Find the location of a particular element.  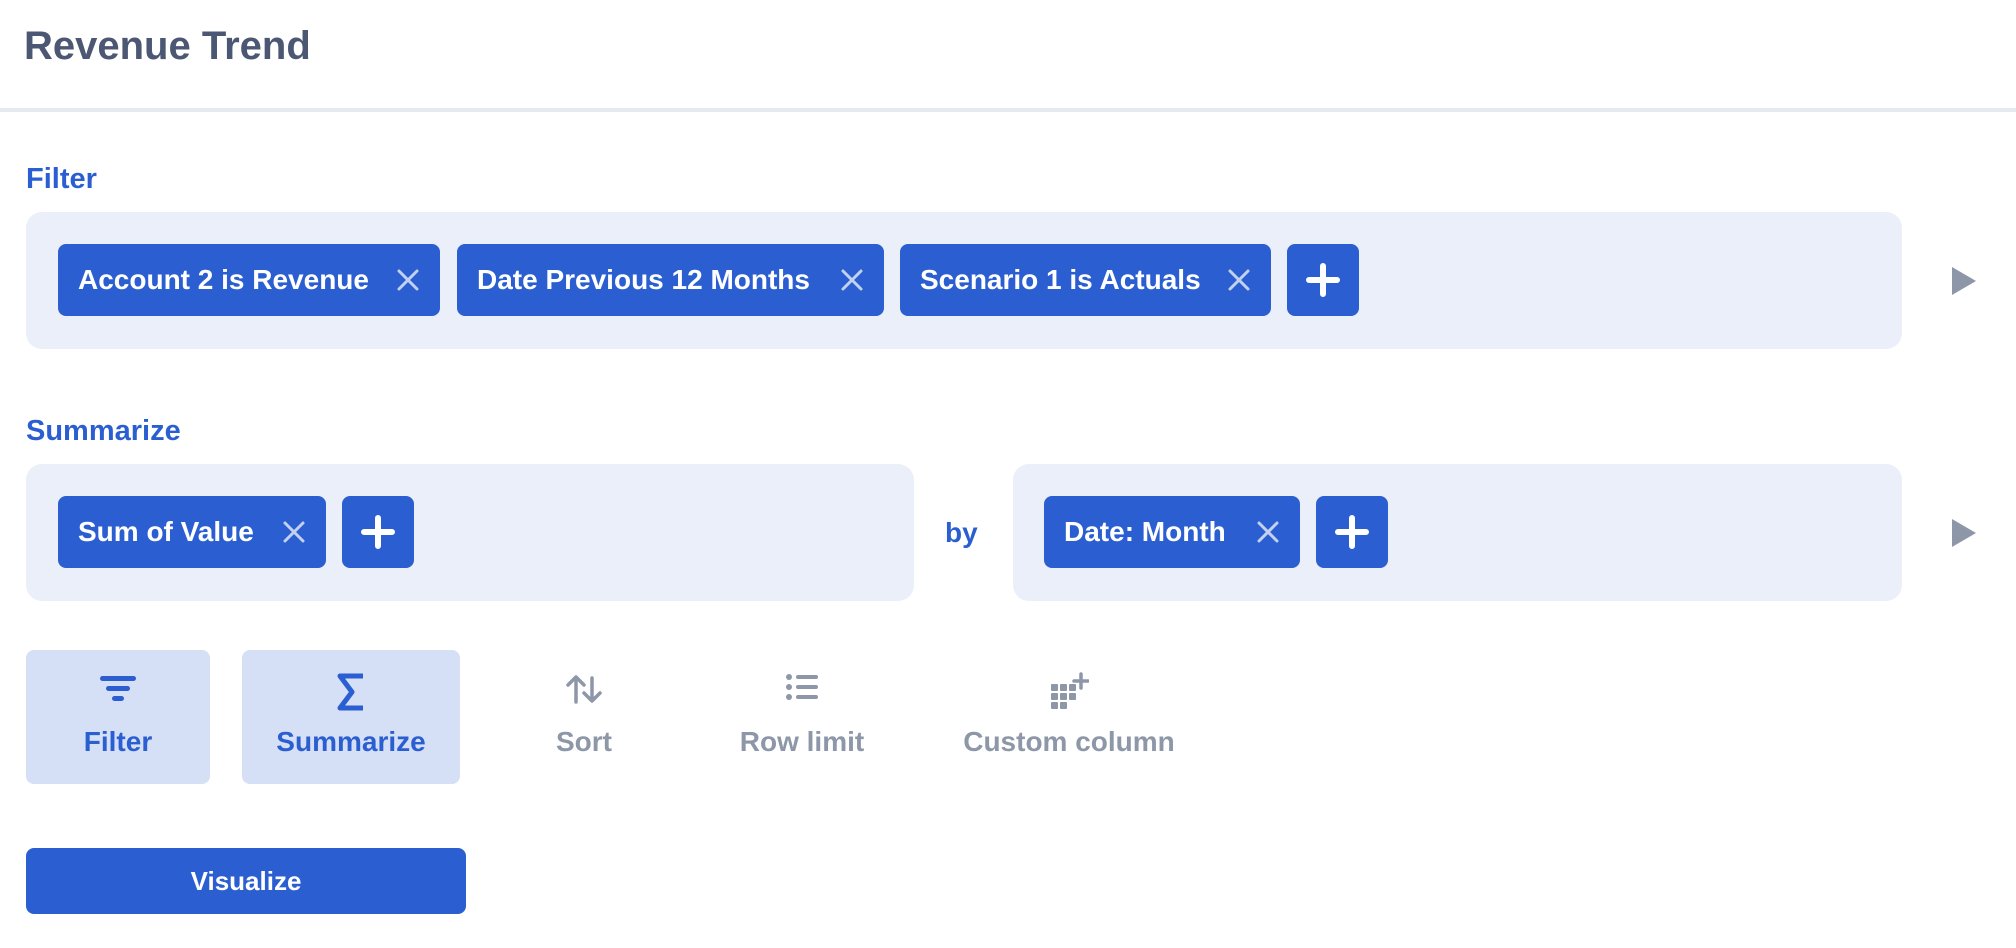

filter-chip-date: Date Previous 12 Months is located at coordinates (670, 280).